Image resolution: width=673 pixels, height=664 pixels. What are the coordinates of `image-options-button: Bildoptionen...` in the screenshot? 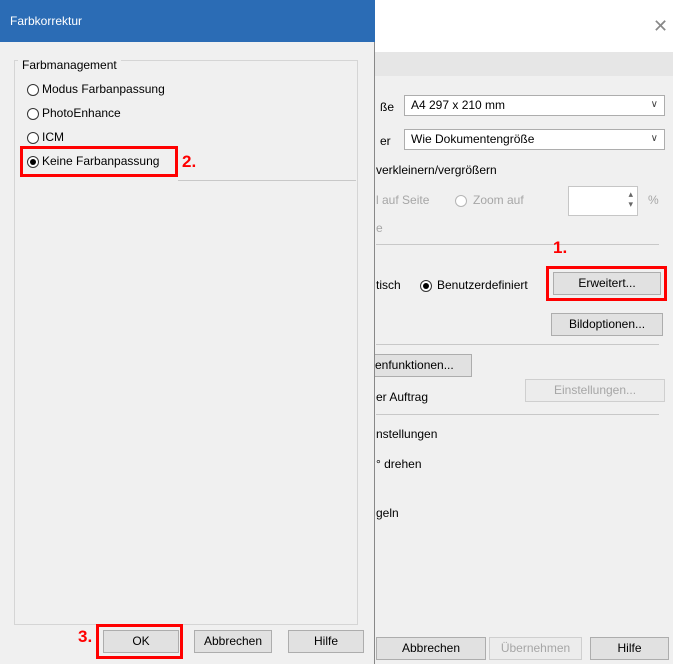 It's located at (607, 324).